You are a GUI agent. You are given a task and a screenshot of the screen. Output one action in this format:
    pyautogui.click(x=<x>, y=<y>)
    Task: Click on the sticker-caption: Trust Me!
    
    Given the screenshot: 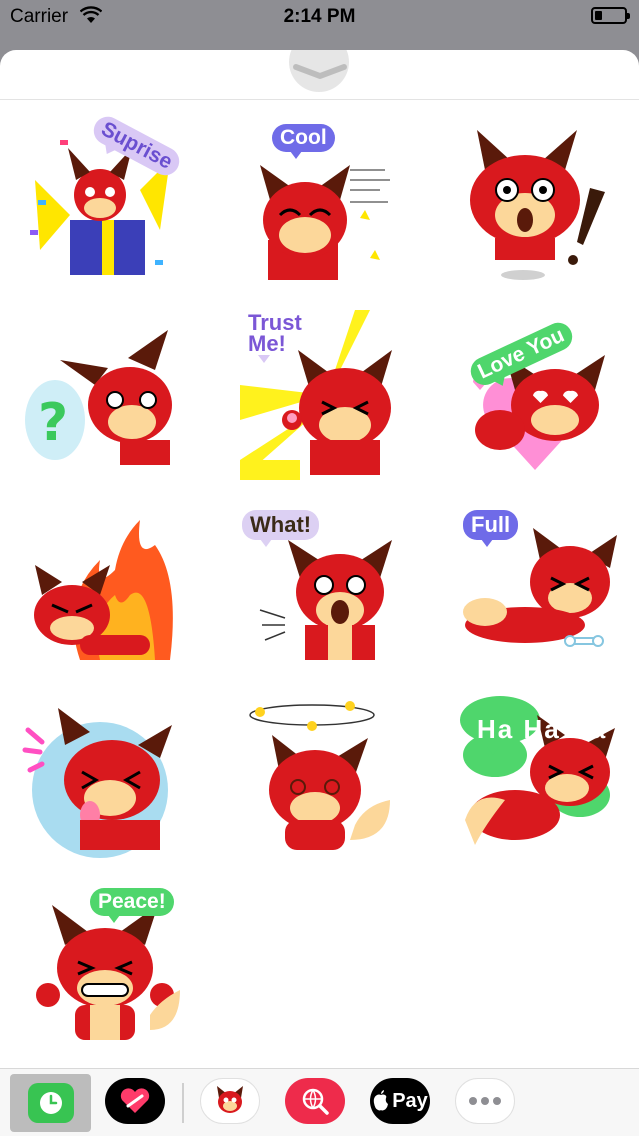 What is the action you would take?
    pyautogui.click(x=275, y=336)
    